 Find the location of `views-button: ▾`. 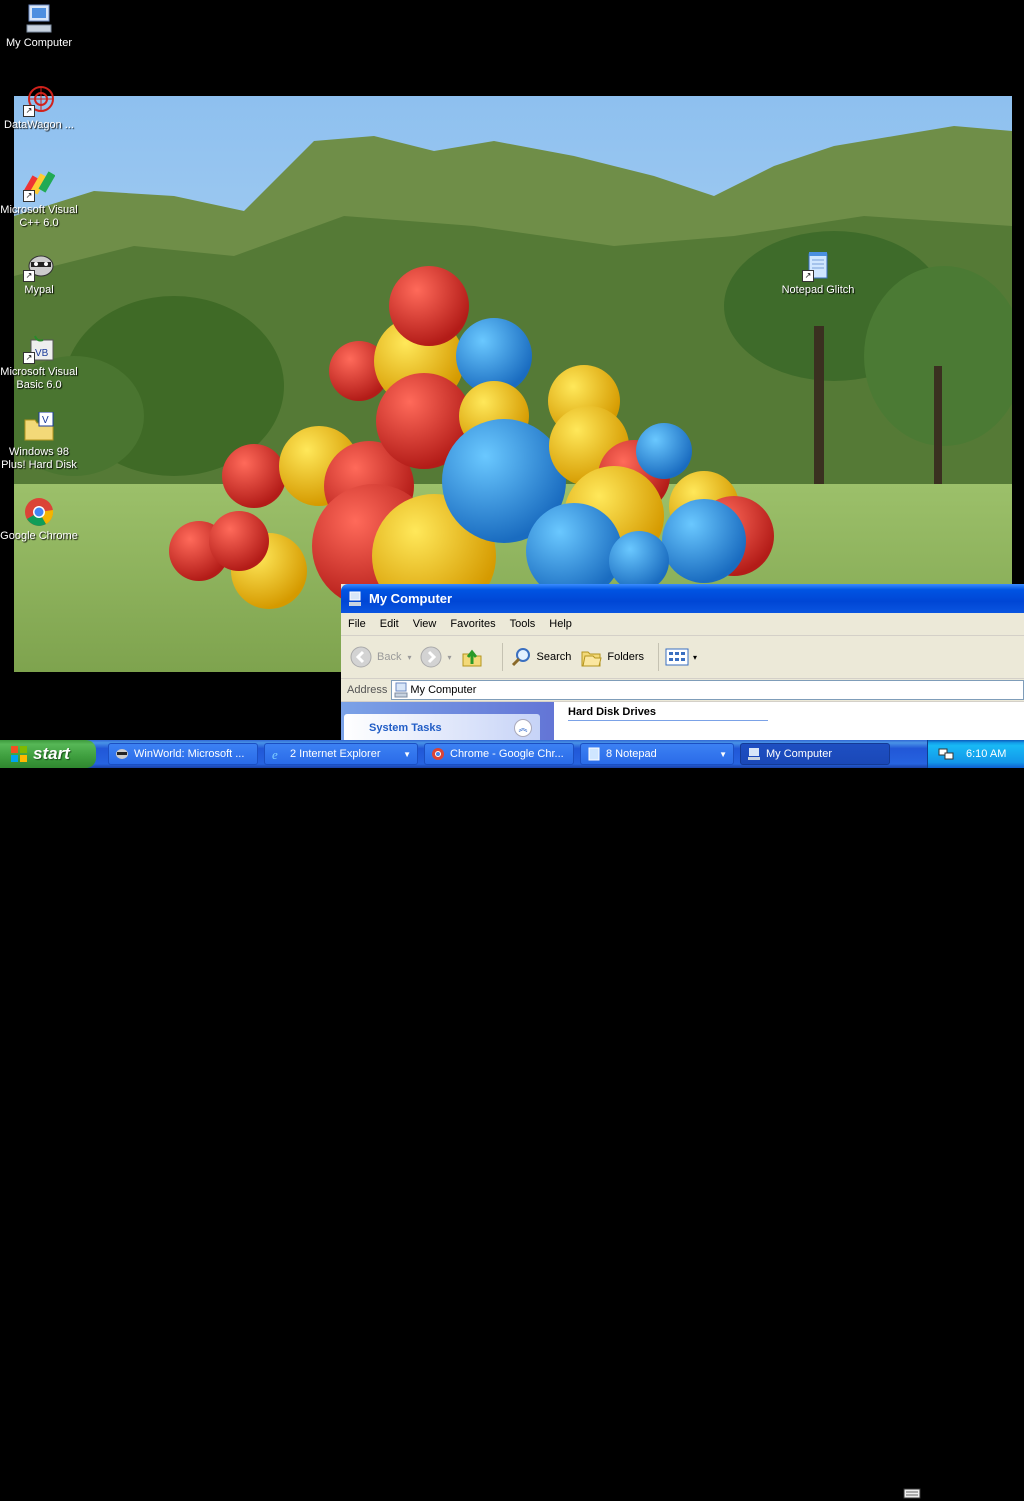

views-button: ▾ is located at coordinates (681, 657).